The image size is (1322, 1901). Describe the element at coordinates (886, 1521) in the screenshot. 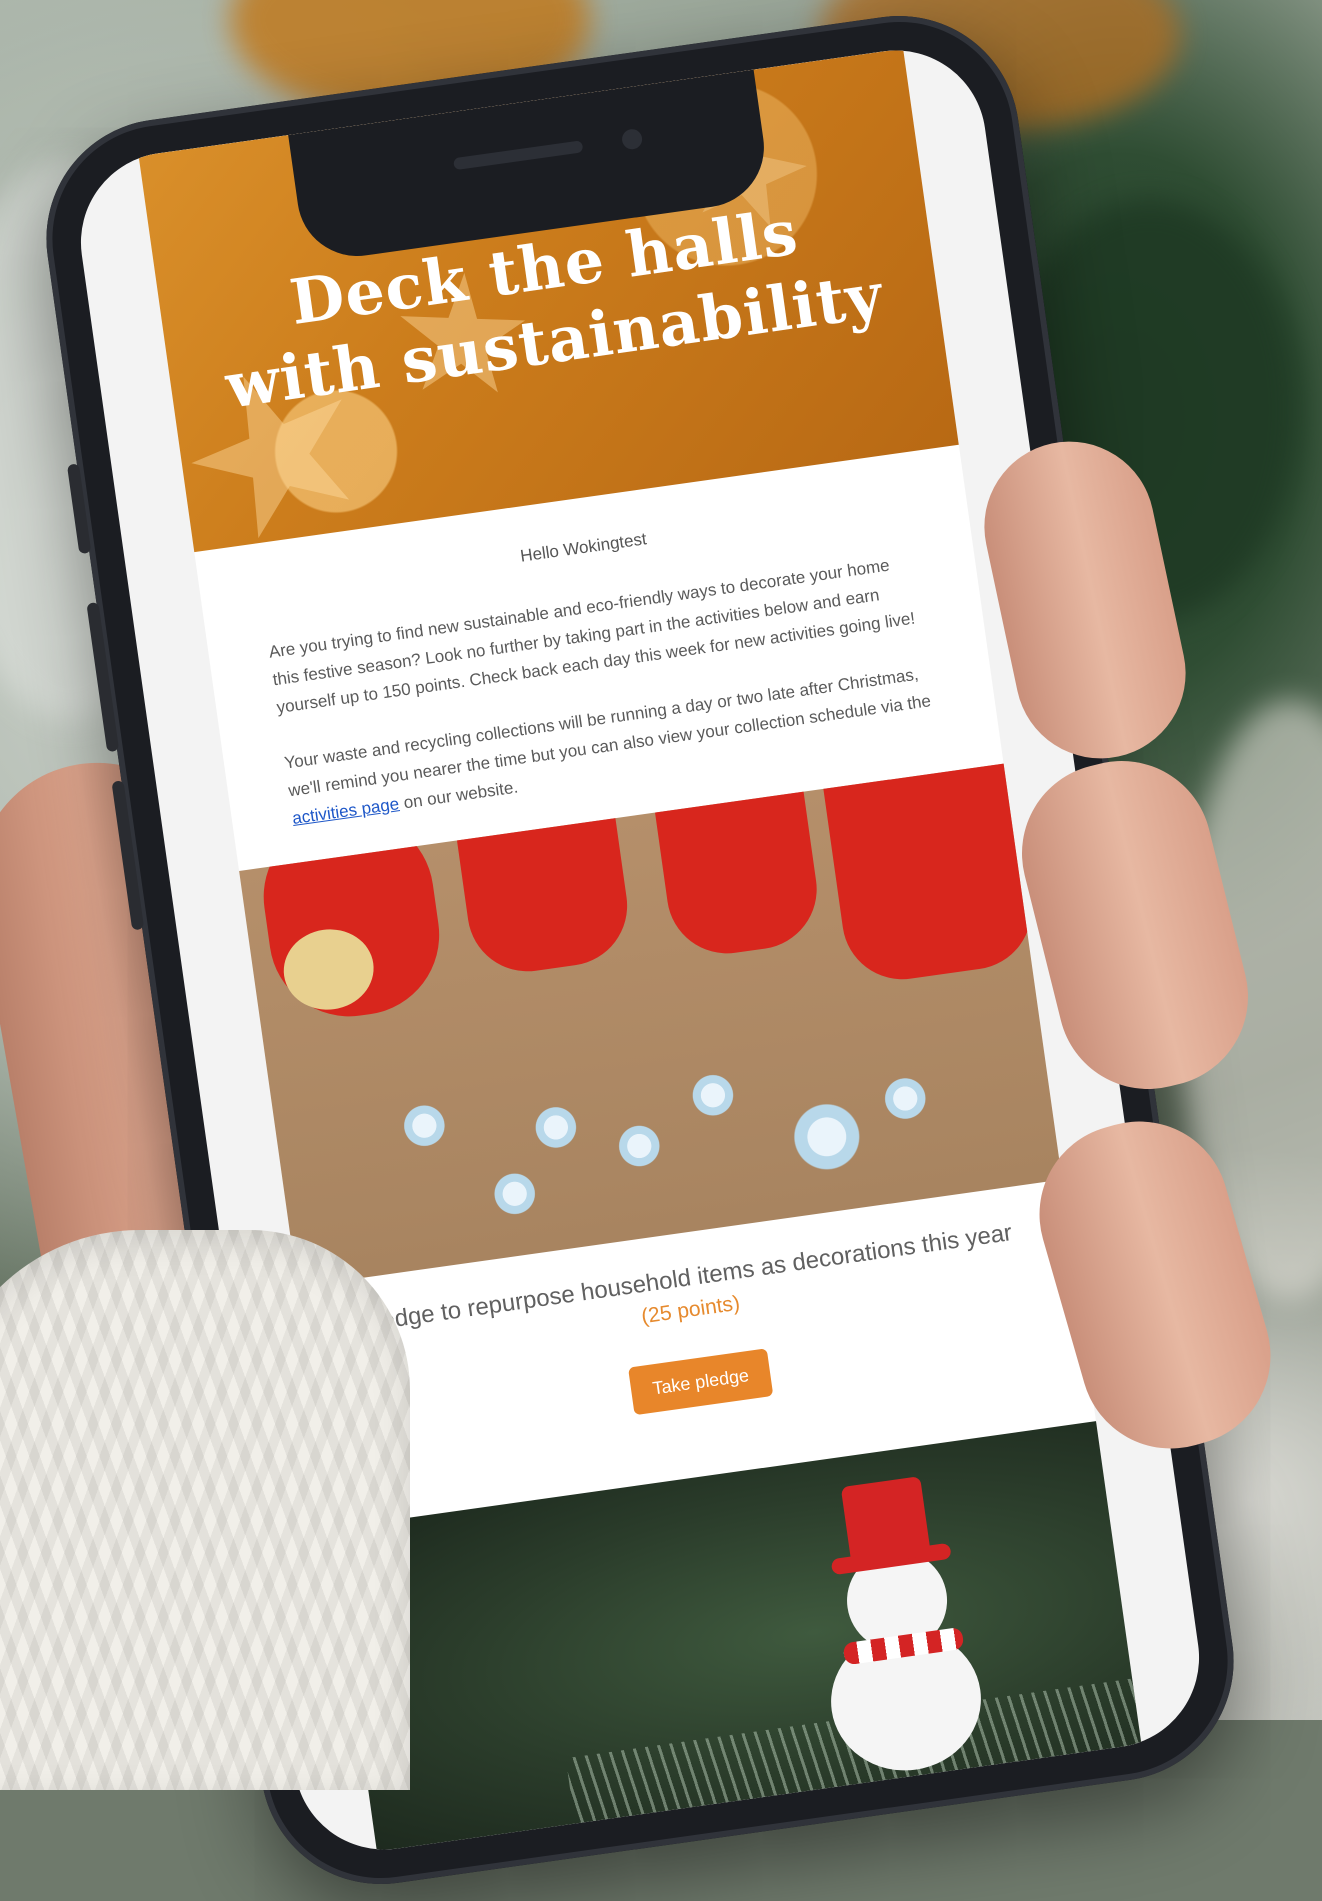

I see `snowman-hat` at that location.